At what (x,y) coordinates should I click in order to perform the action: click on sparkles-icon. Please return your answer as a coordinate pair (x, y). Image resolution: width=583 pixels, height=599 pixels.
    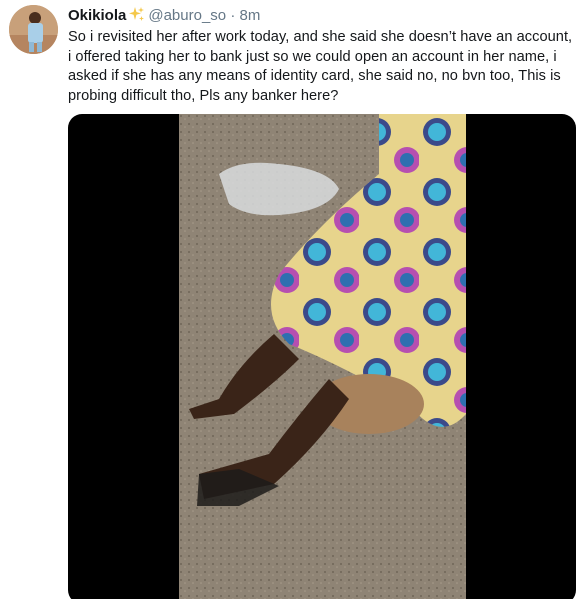
    Looking at the image, I should click on (136, 17).